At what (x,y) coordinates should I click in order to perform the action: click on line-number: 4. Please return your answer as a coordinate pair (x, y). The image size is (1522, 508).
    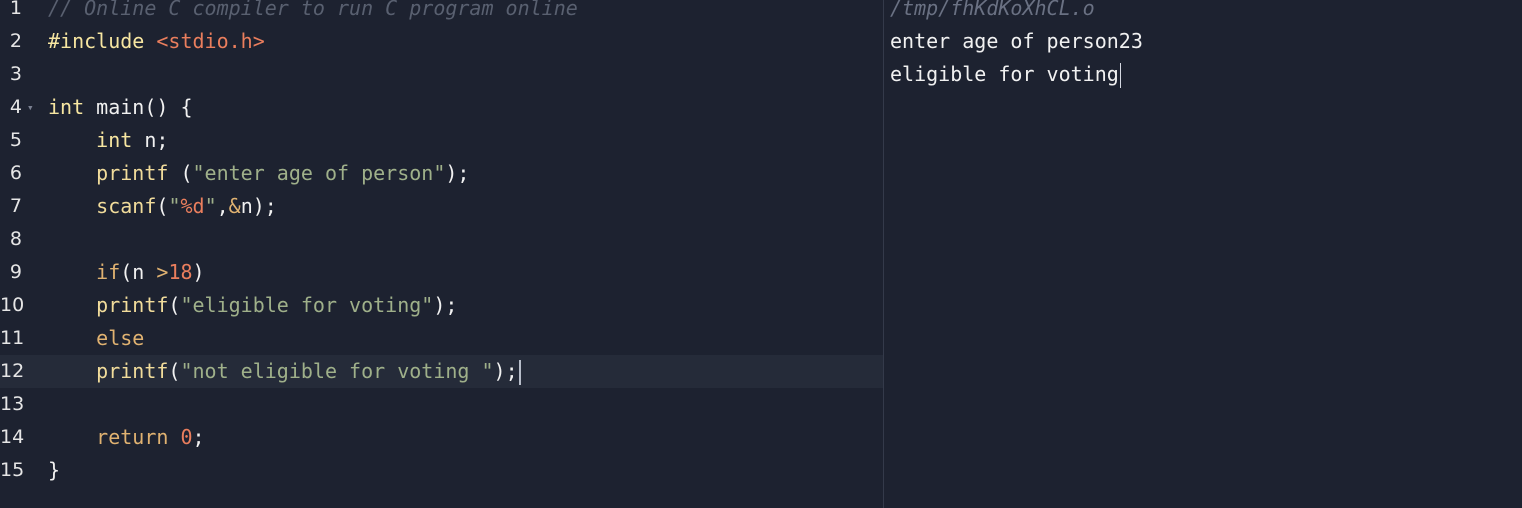
    Looking at the image, I should click on (15, 107).